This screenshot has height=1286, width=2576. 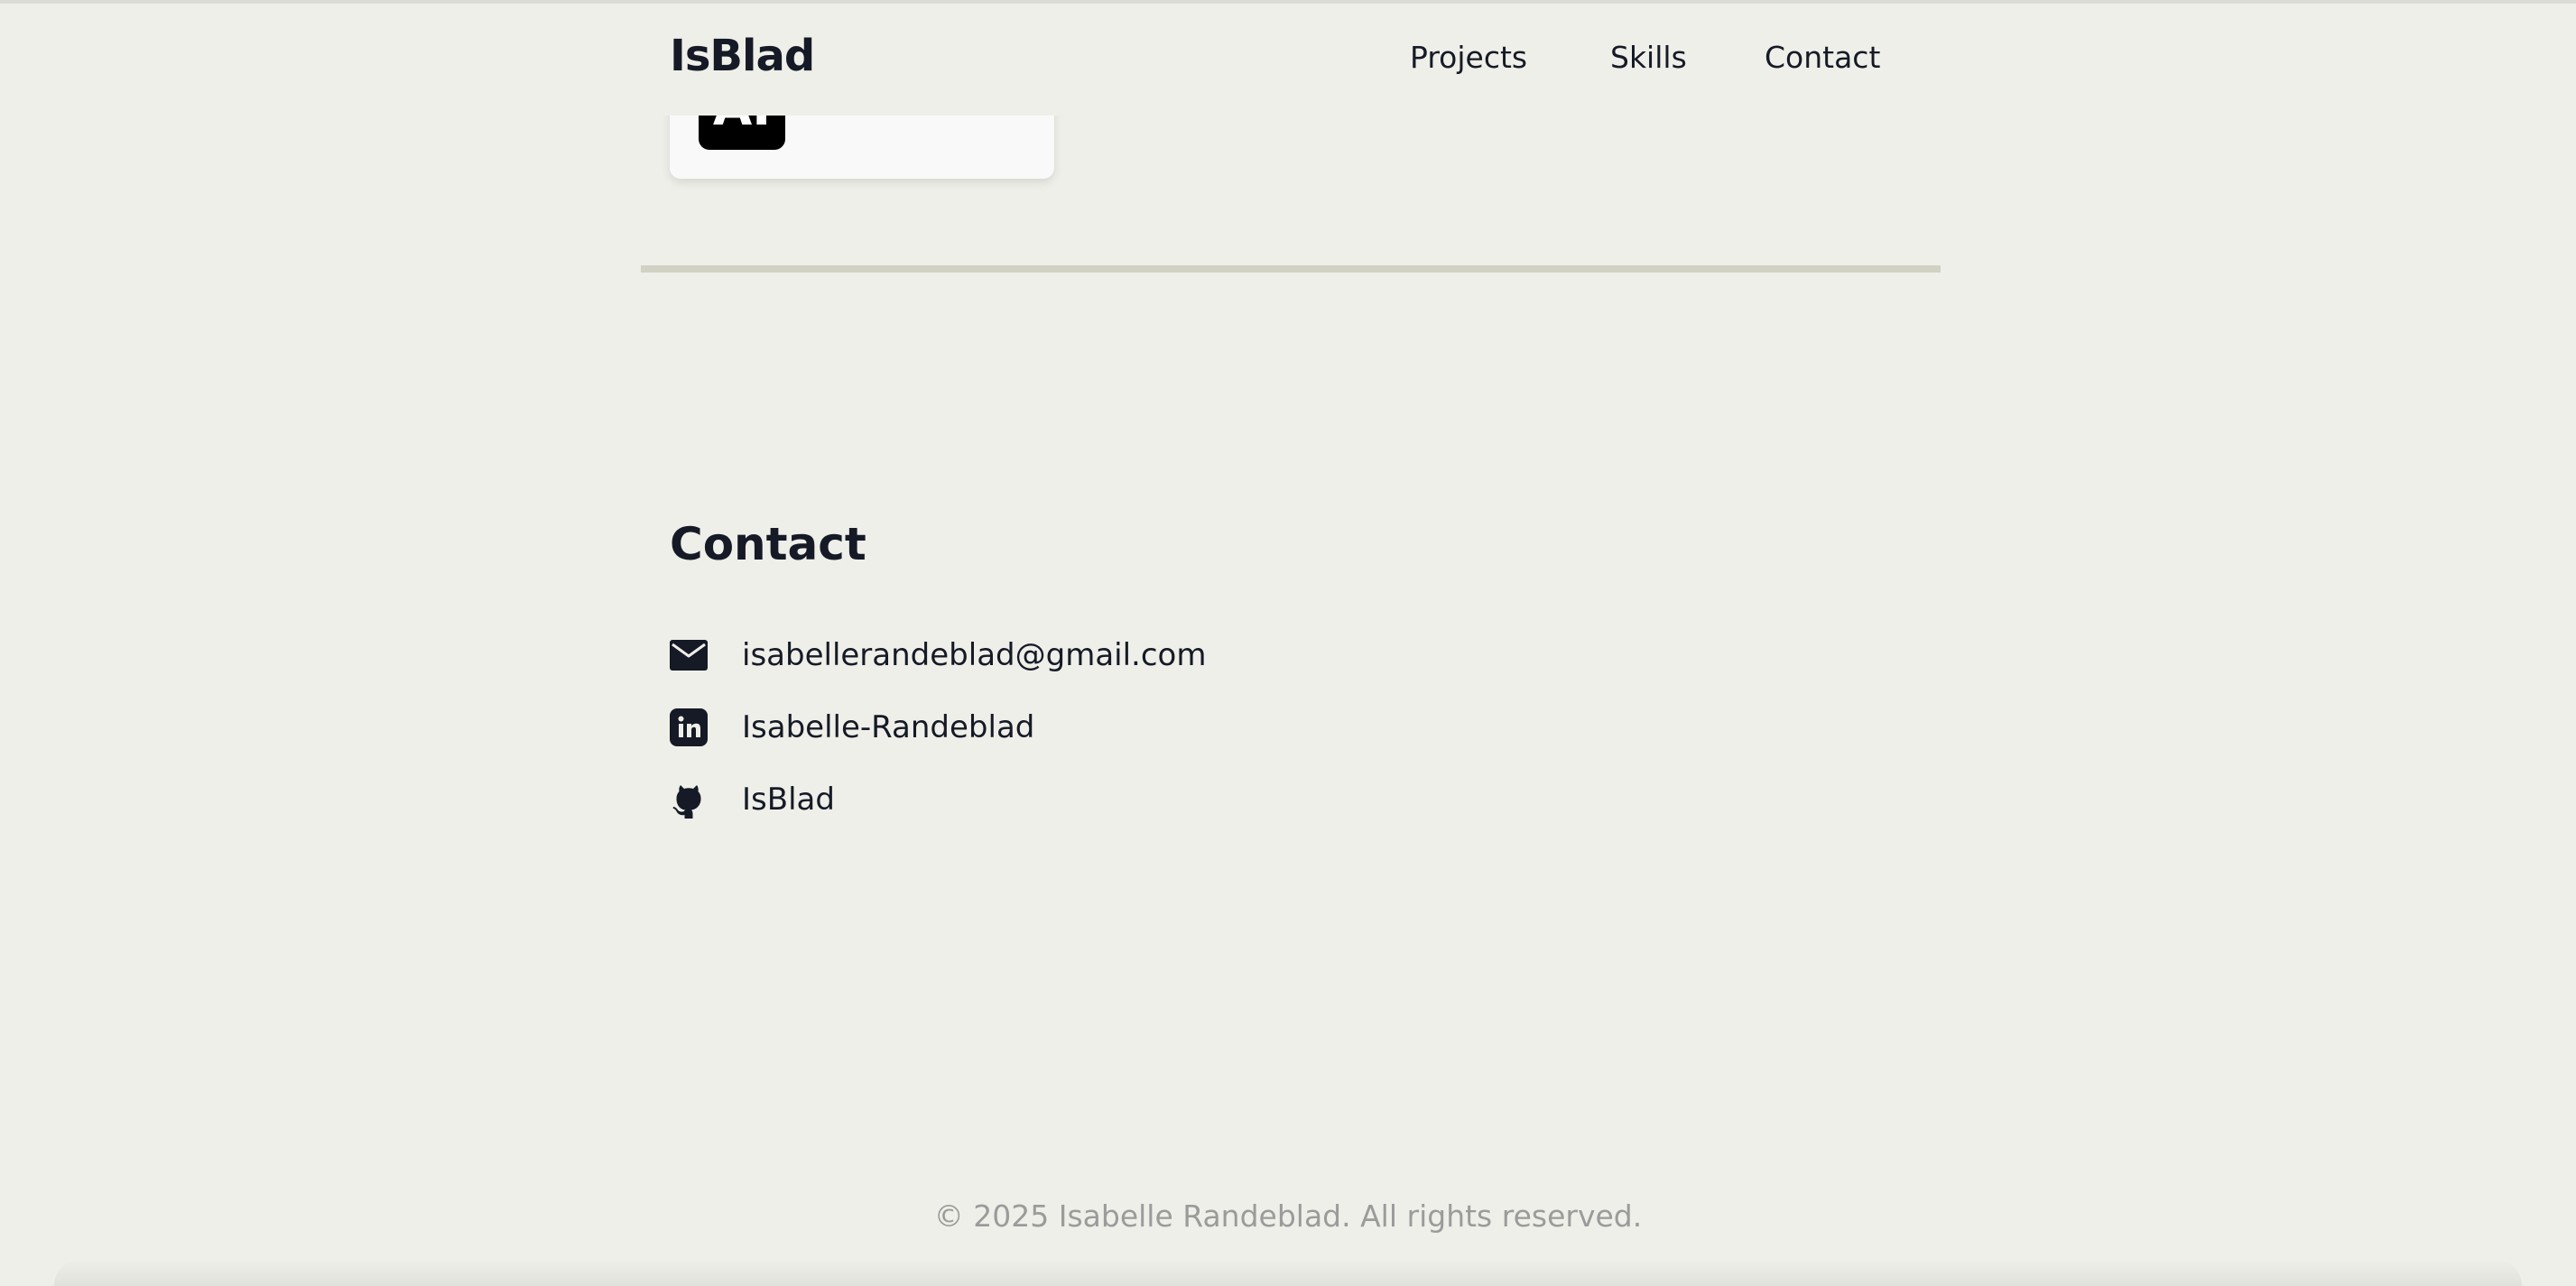 I want to click on contact-linkedin-link: Isabelle-Randeblad, so click(x=852, y=727).